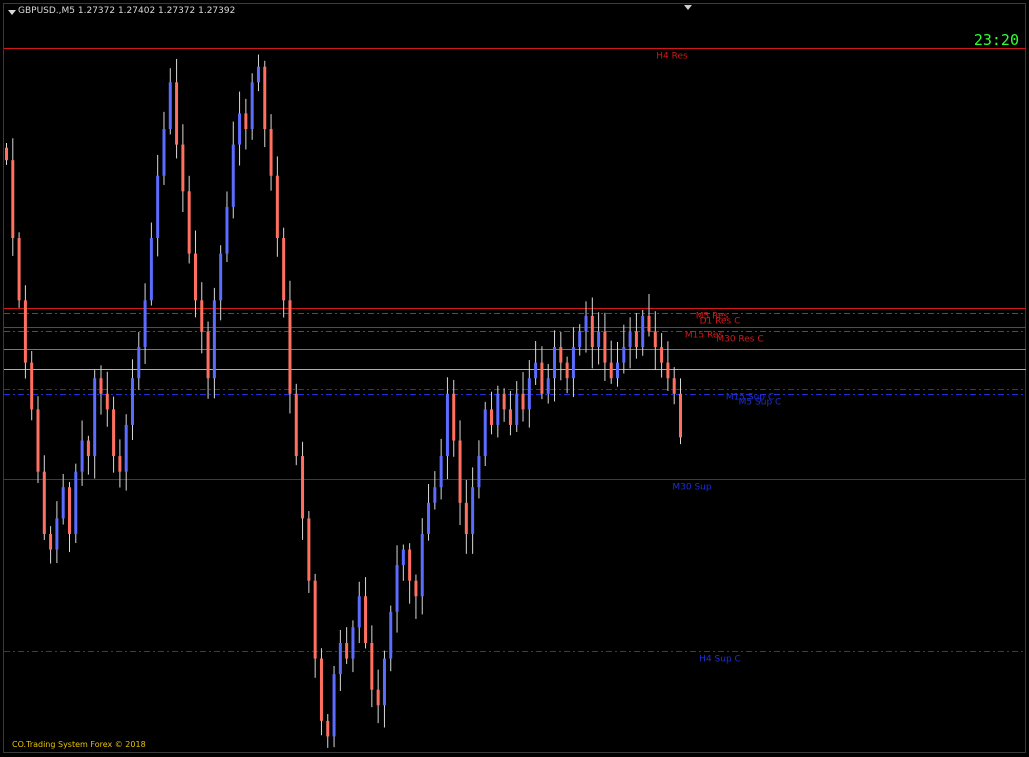 Image resolution: width=1029 pixels, height=757 pixels. Describe the element at coordinates (12, 12) in the screenshot. I see `symbol-menu-icon` at that location.